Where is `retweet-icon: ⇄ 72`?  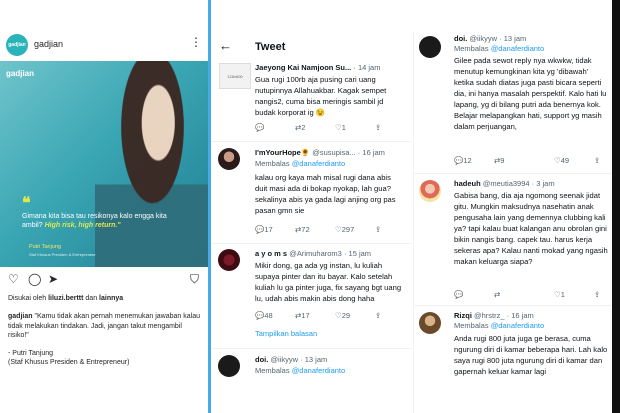
retweet-icon: ⇄ 72 is located at coordinates (302, 229).